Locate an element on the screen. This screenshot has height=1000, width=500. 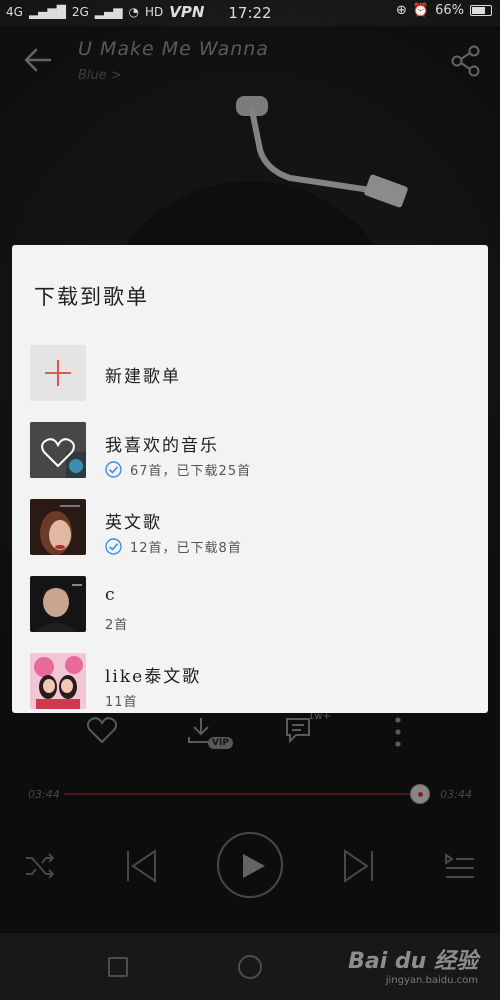
playlist-row: 英文歌 12首，已下载8首 is located at coordinates (250, 532).